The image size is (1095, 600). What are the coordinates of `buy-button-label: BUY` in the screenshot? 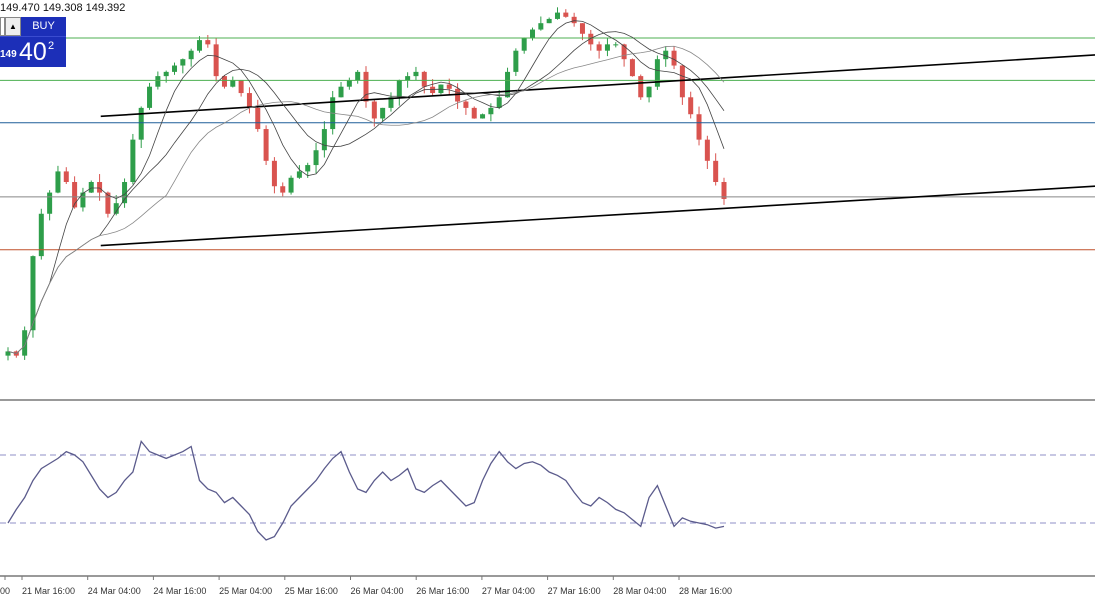 It's located at (43, 26).